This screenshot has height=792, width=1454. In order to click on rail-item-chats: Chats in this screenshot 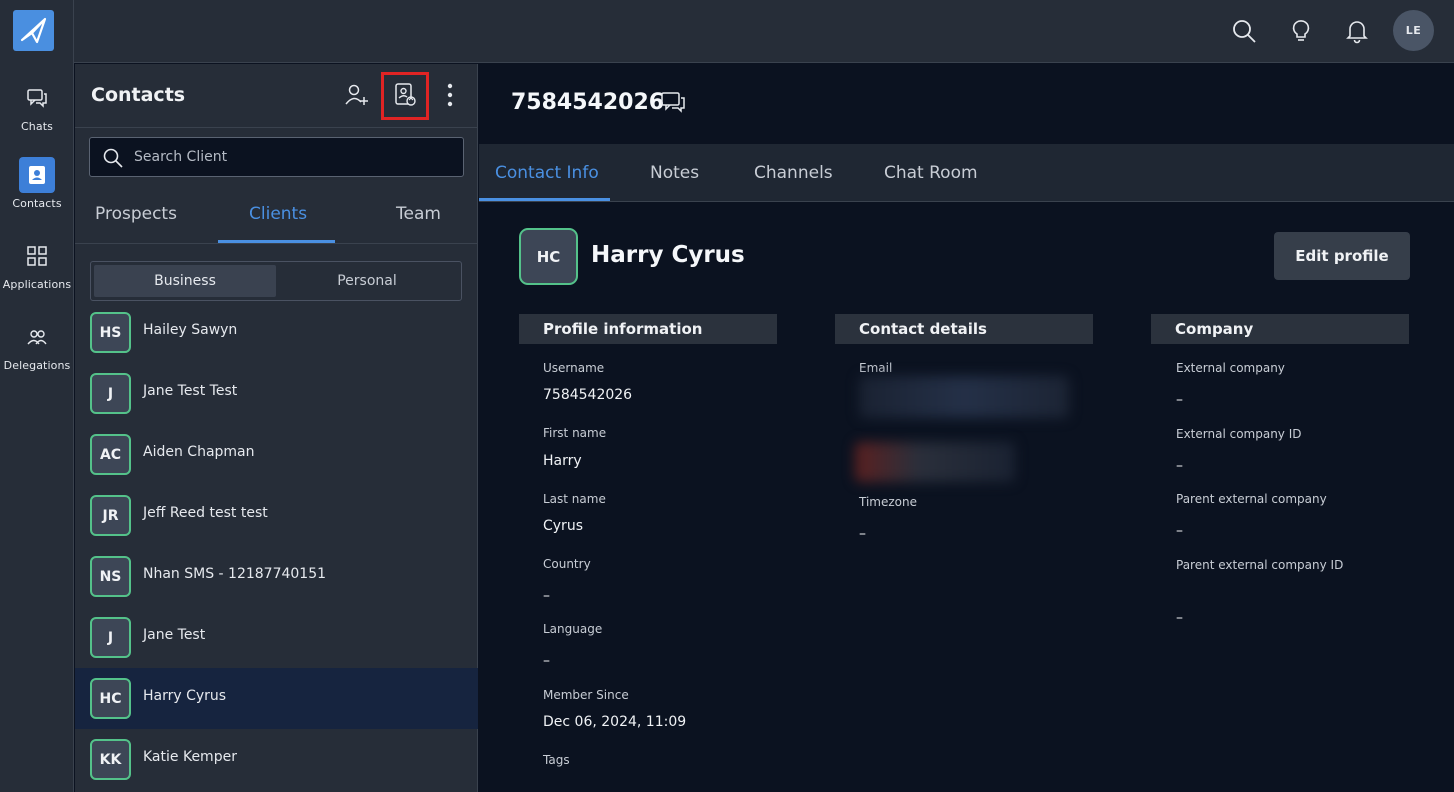, I will do `click(37, 115)`.